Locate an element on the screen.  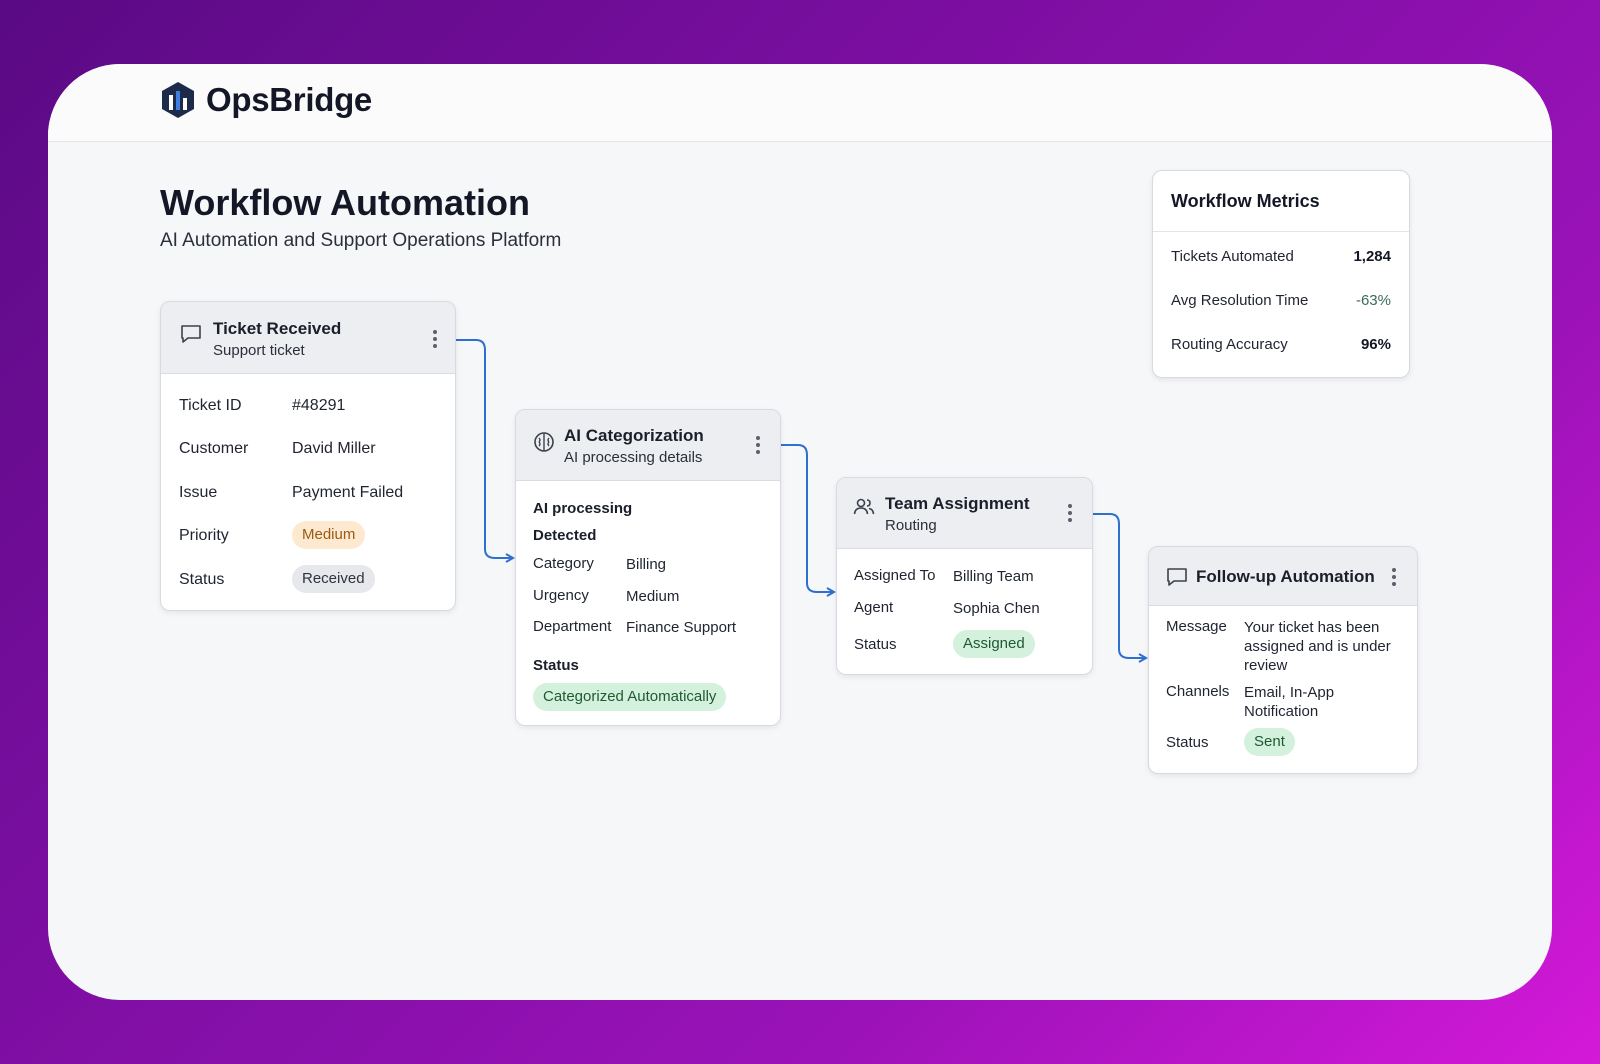
status-badge: Assigned is located at coordinates (994, 644).